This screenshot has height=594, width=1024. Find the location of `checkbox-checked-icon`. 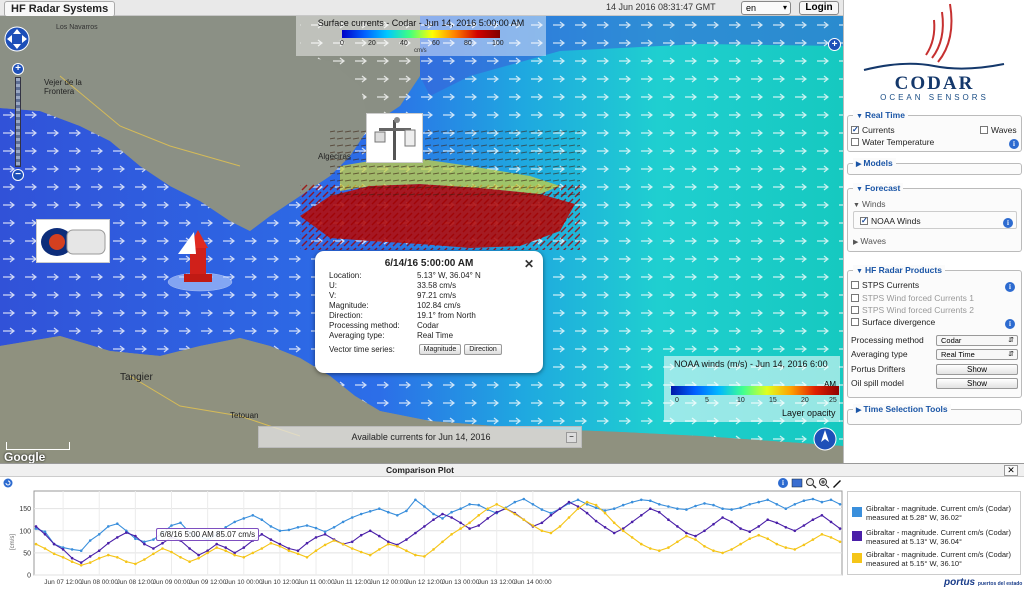

checkbox-checked-icon is located at coordinates (855, 129).